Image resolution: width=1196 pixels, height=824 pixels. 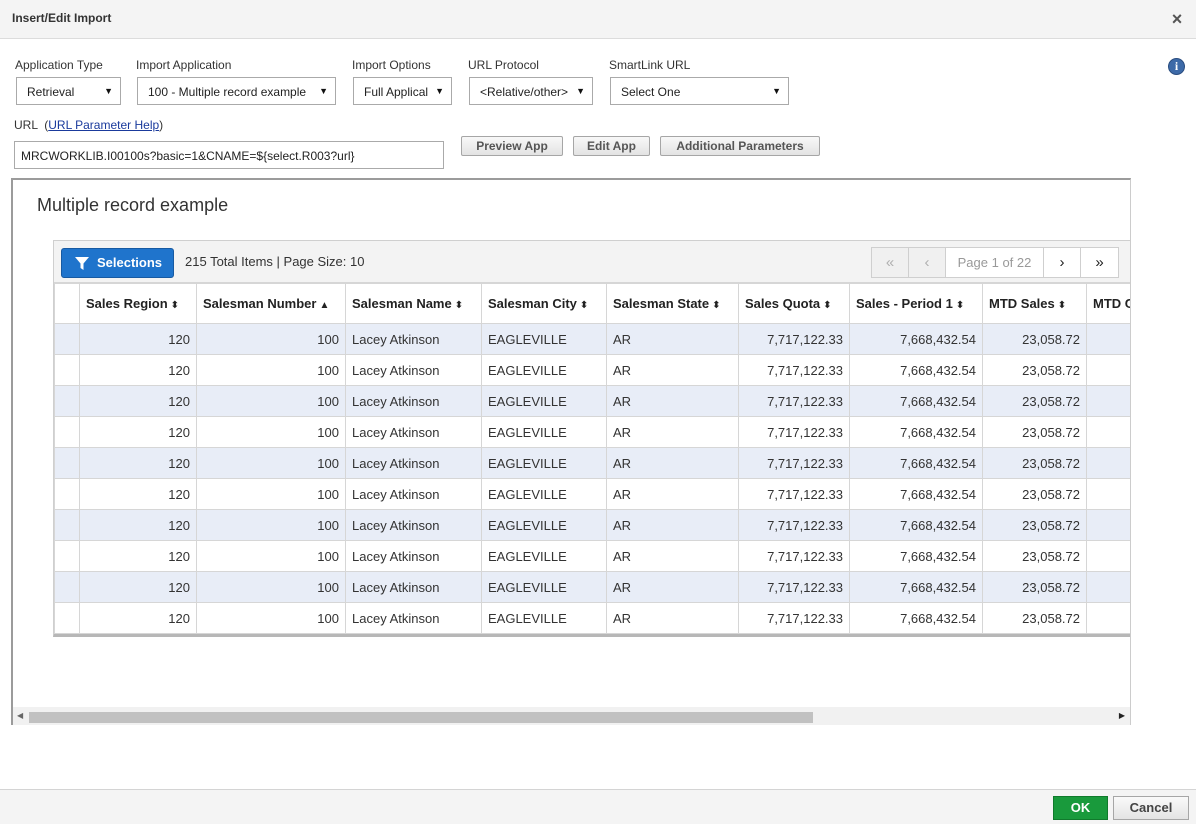 I want to click on scrollbar-thumb, so click(x=421, y=717).